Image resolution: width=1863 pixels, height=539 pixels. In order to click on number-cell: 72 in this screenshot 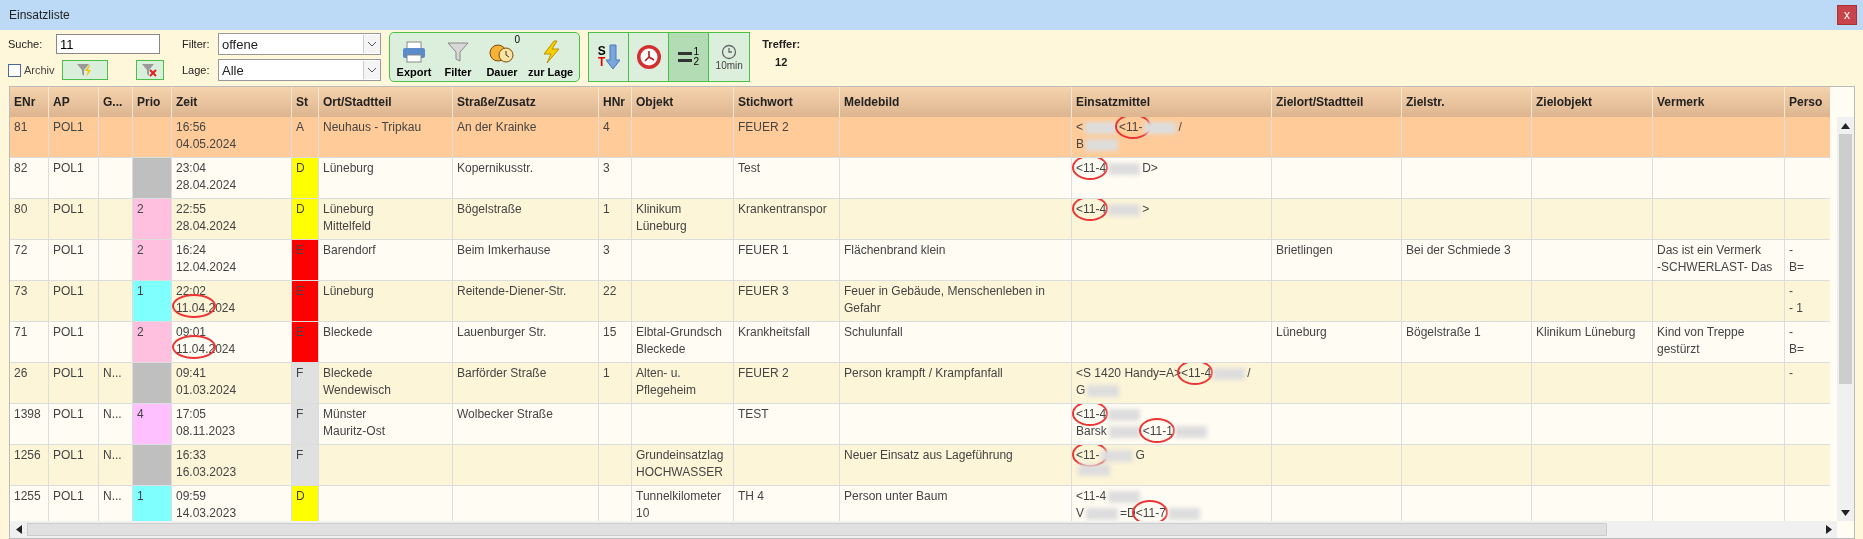, I will do `click(21, 250)`.